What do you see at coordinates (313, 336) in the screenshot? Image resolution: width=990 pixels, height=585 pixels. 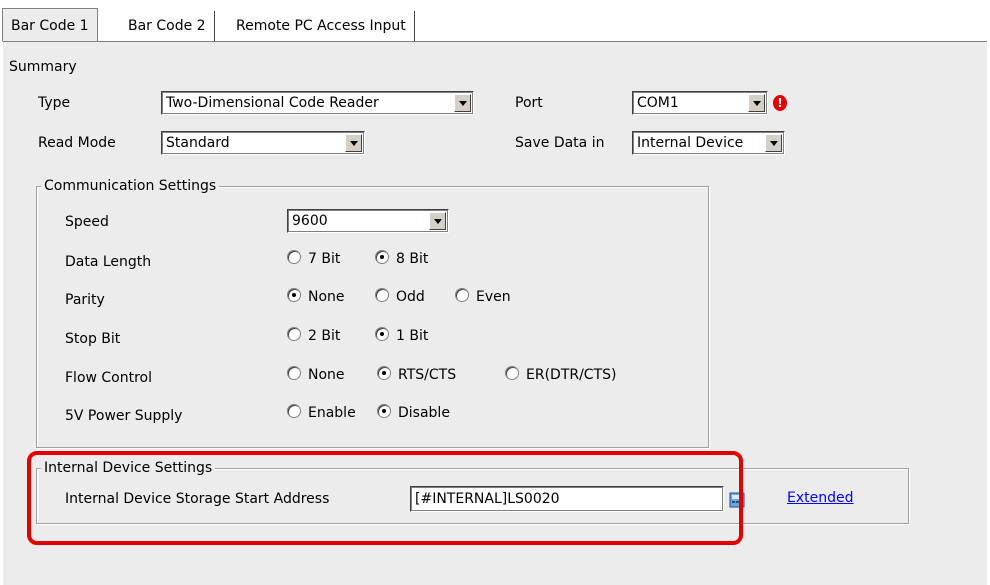 I see `stop-bit-2-radio: 2 Bit` at bounding box center [313, 336].